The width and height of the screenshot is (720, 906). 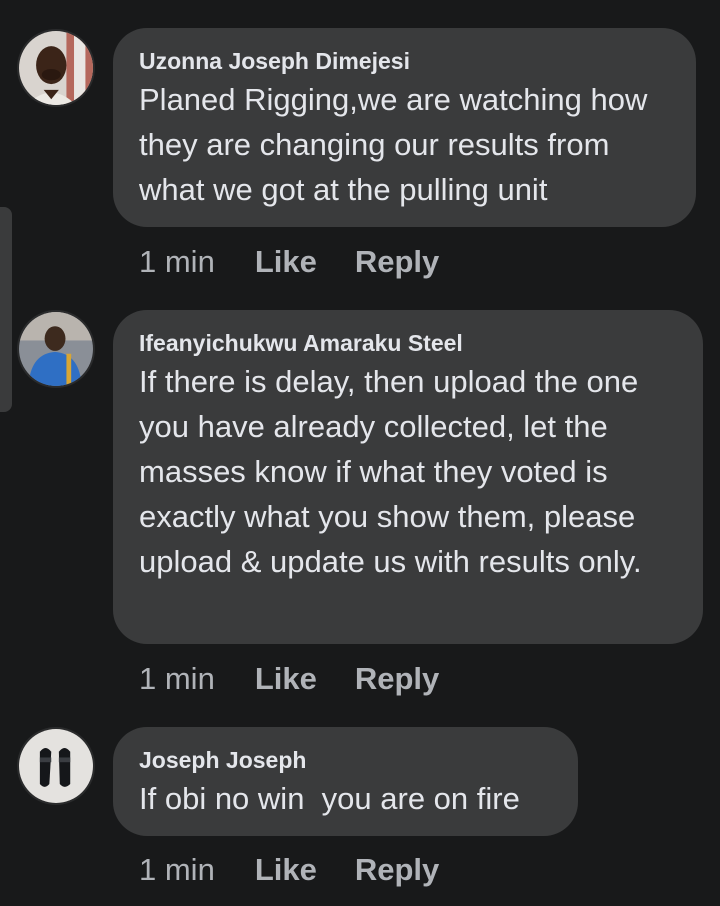 I want to click on comment-text: If obi no win you are on fire, so click(x=329, y=798).